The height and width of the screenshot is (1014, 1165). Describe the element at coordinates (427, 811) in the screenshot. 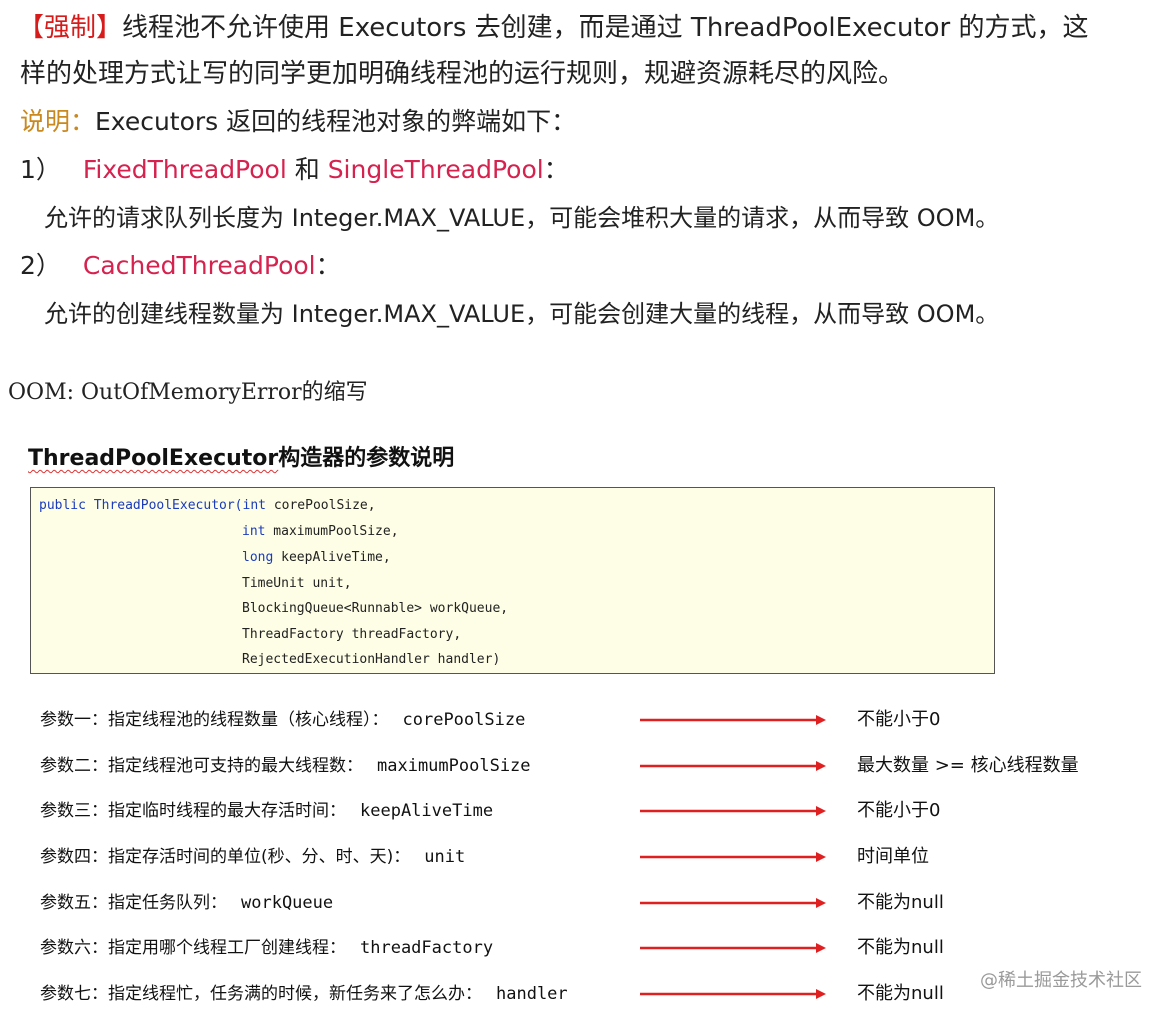

I see `param-3-name: keepAliveTime` at that location.